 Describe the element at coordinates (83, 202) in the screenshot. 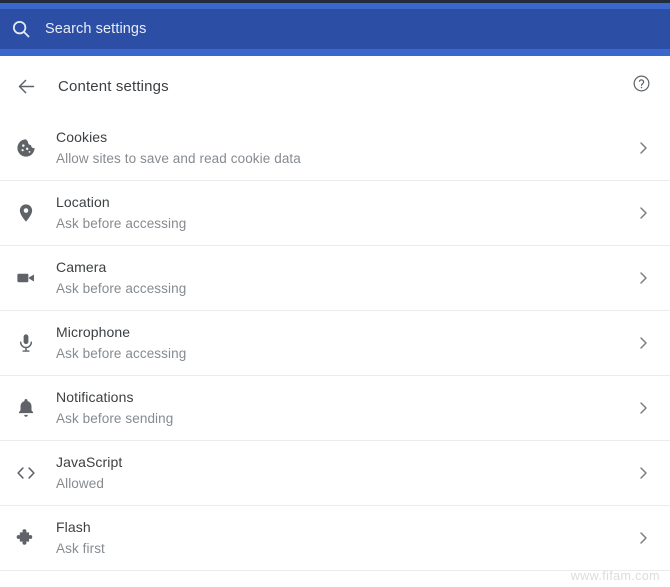

I see `setting-title: Location` at that location.